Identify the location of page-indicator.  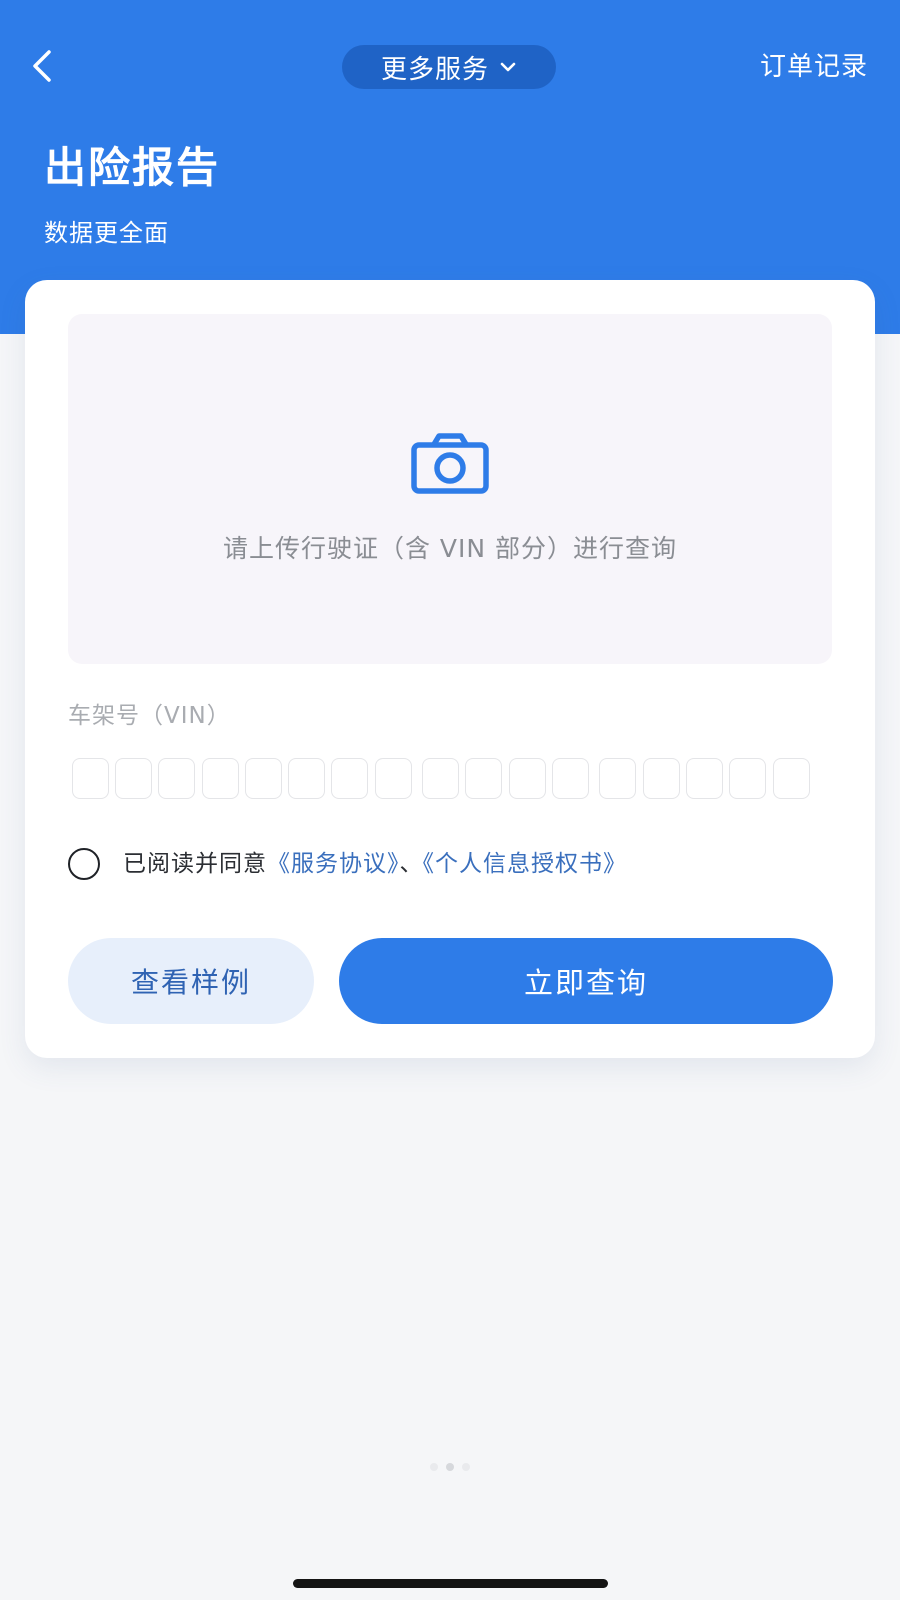
(450, 1467).